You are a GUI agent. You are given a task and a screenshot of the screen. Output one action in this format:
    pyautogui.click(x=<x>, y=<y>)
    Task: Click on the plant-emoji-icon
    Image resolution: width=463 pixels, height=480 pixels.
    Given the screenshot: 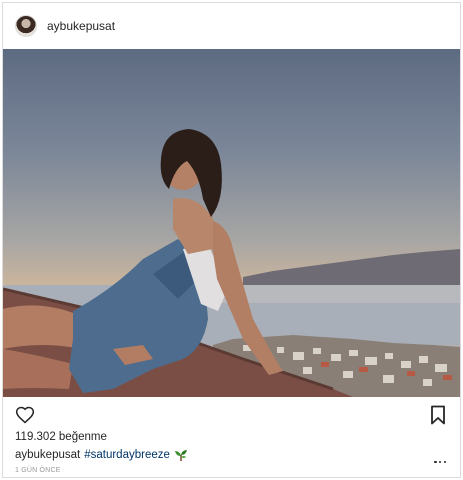 What is the action you would take?
    pyautogui.click(x=181, y=455)
    